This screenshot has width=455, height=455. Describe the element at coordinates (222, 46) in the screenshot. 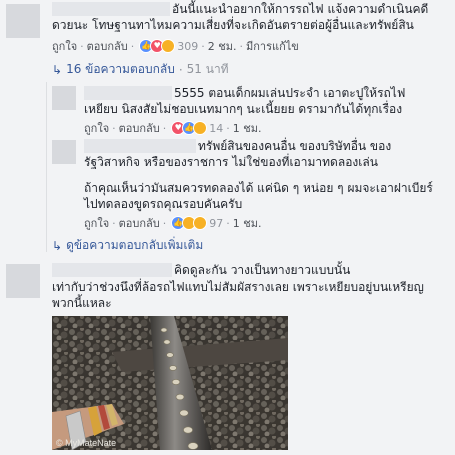

I see `timestamp: 2 ชม.` at that location.